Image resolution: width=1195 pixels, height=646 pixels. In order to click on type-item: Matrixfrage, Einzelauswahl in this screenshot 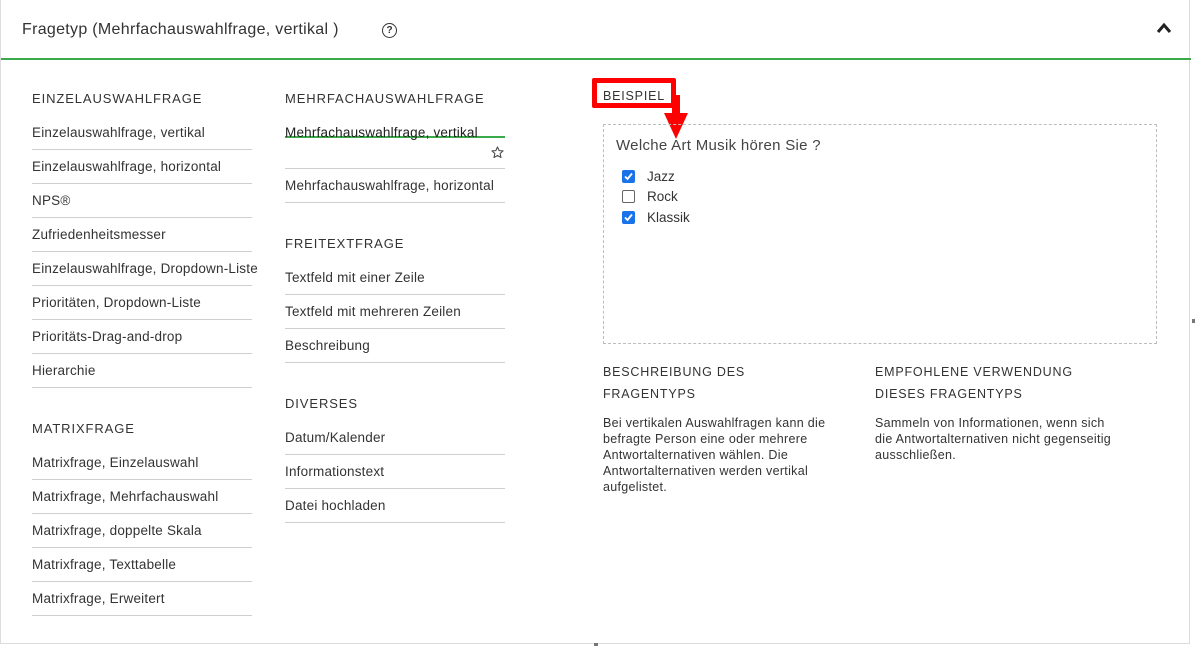, I will do `click(142, 463)`.